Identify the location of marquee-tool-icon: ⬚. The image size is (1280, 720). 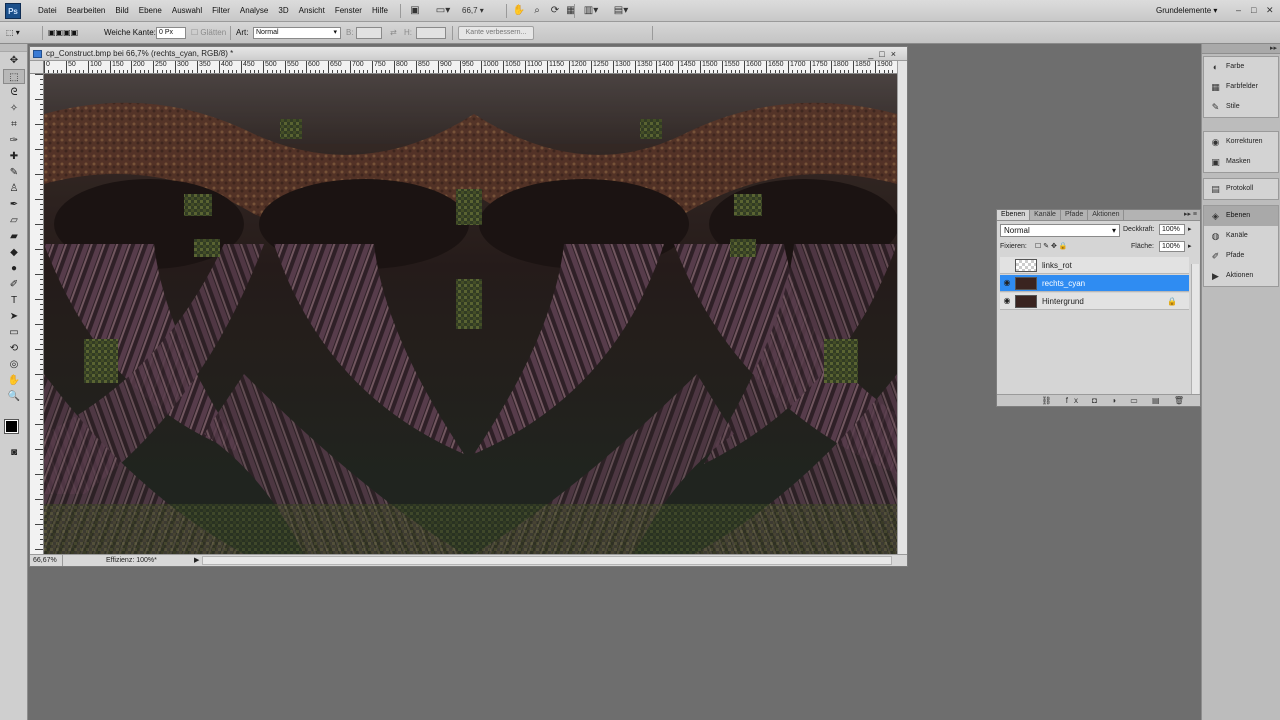
(14, 76).